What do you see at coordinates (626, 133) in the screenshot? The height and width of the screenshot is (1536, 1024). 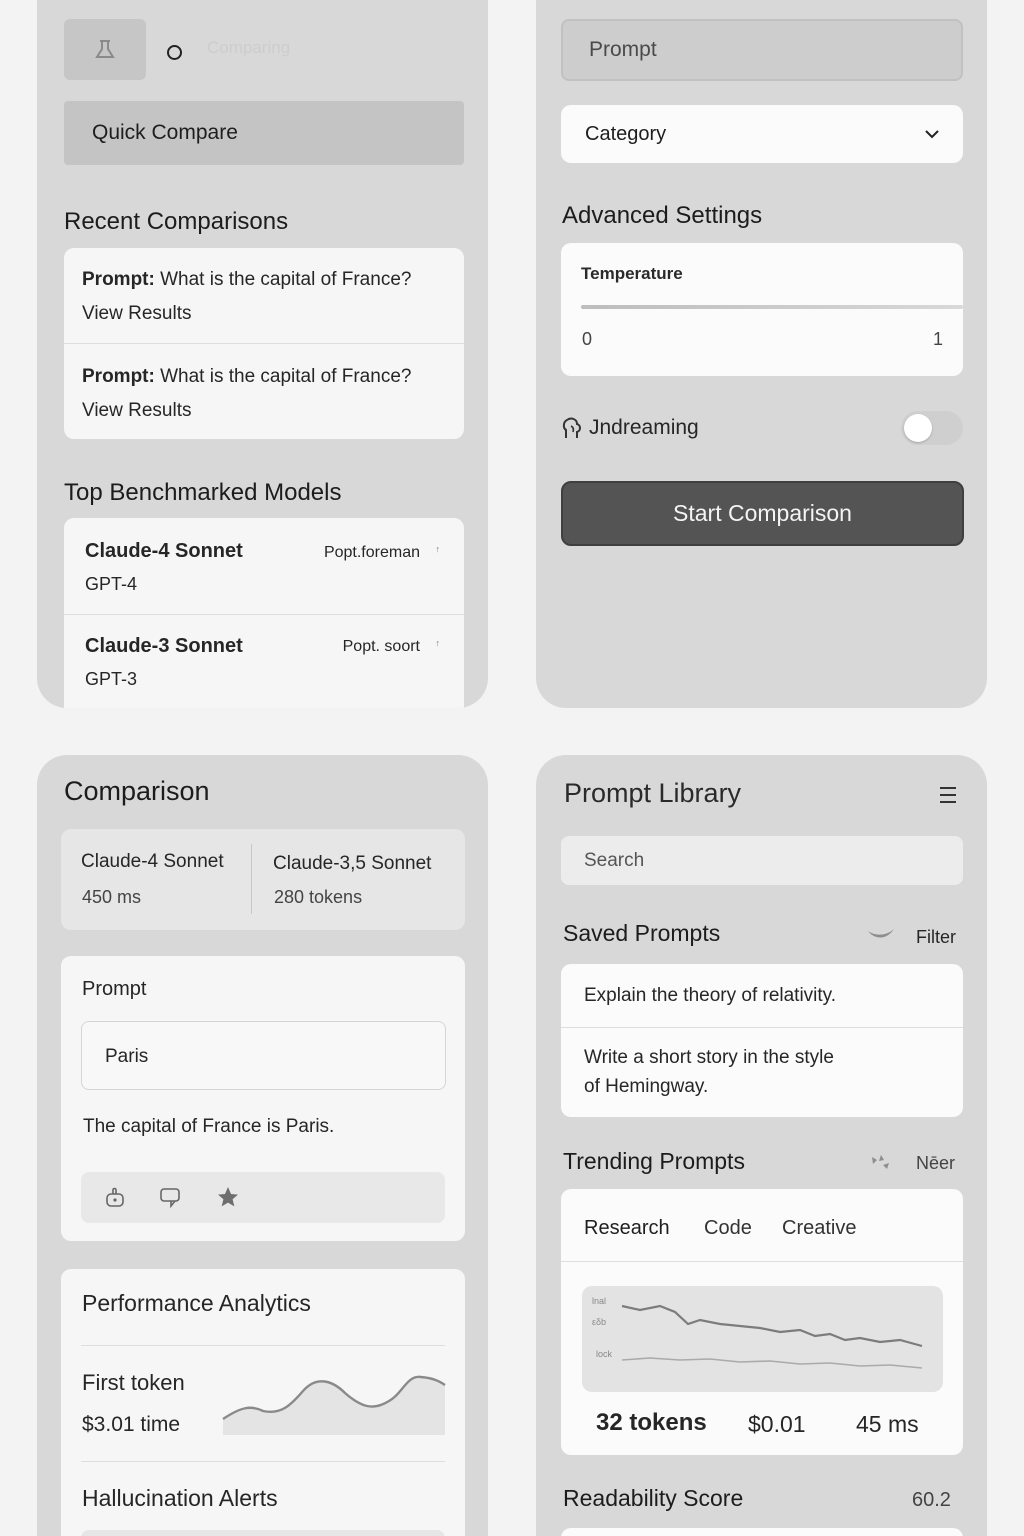 I see `category-label: Category` at bounding box center [626, 133].